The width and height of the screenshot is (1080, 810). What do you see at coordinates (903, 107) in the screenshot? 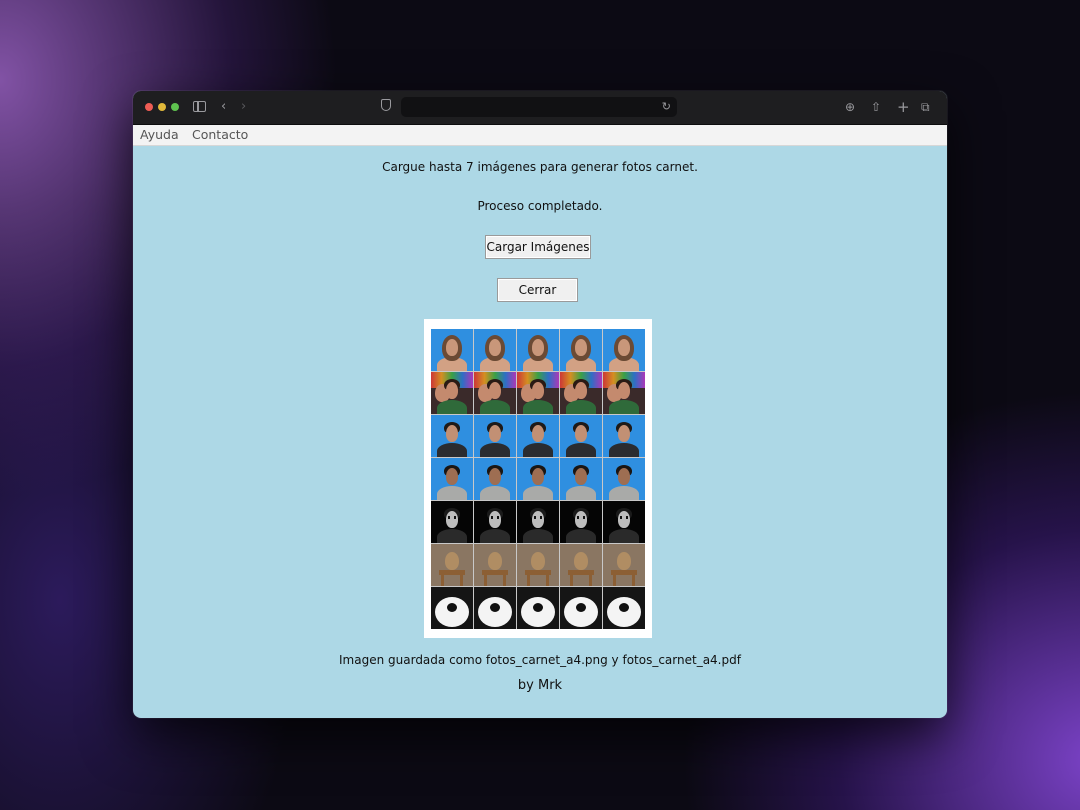
I see `new-tab-icon: +` at bounding box center [903, 107].